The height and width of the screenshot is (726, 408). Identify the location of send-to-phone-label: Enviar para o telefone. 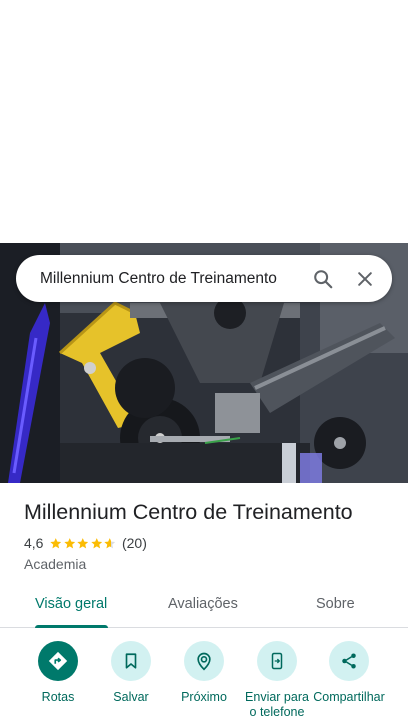
(277, 704).